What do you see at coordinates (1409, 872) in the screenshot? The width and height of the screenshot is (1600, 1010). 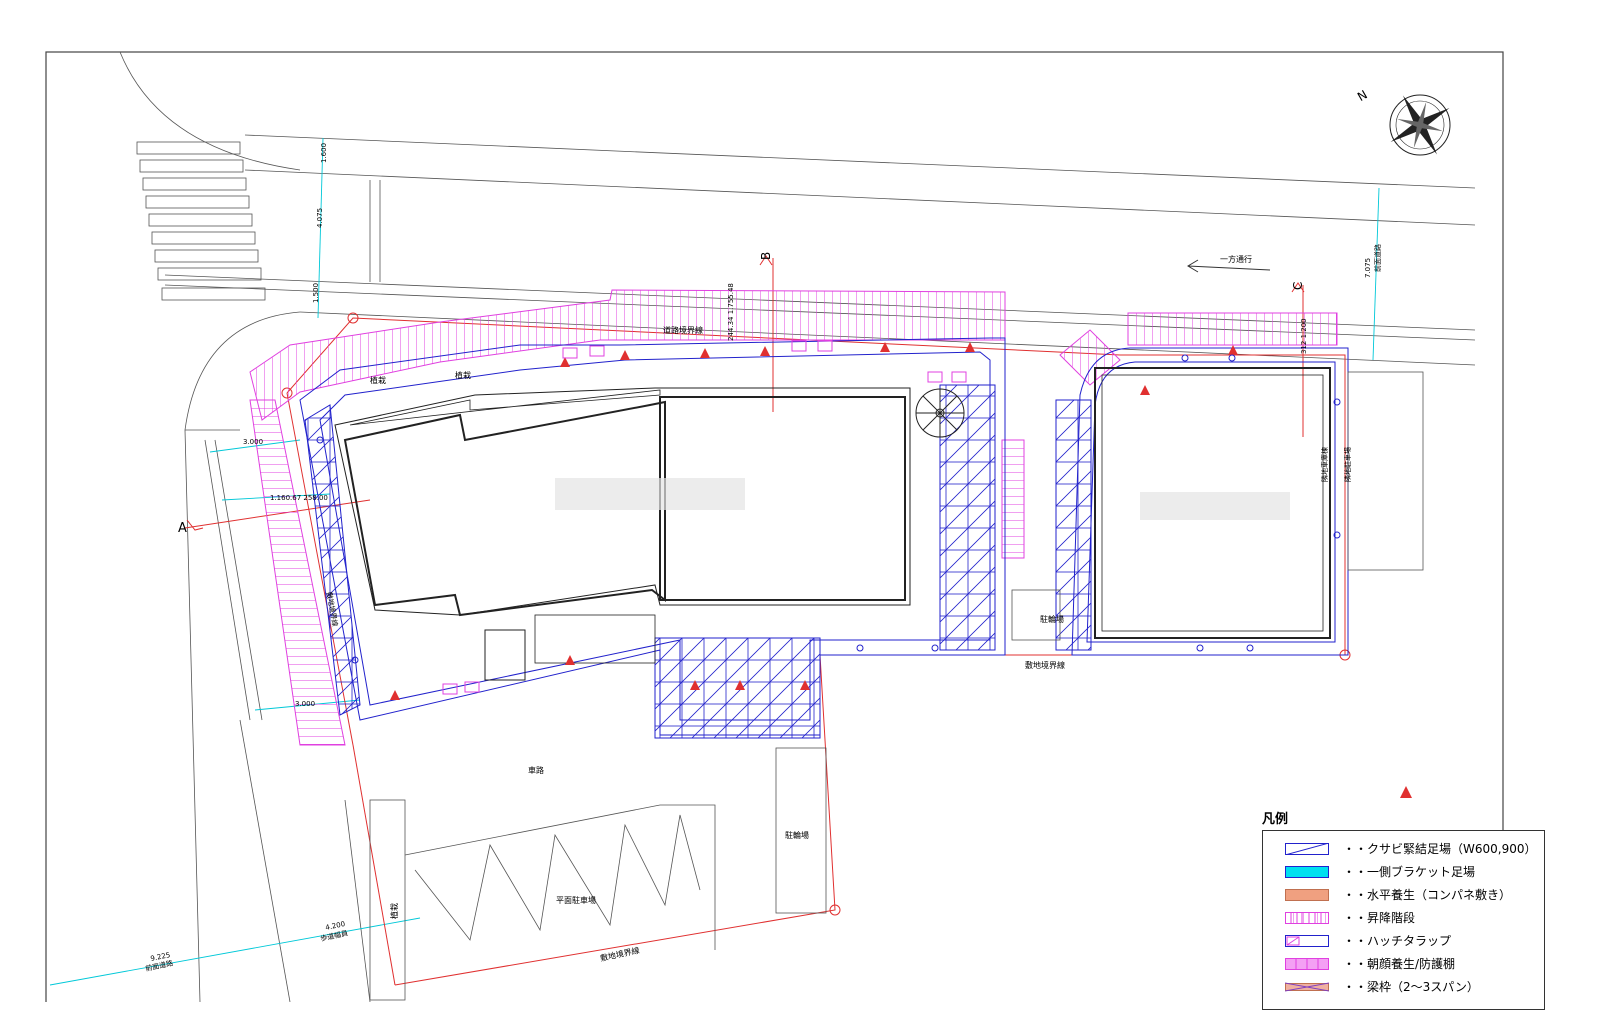 I see `legend-label-bracket: ・・一側ブラケット足場` at bounding box center [1409, 872].